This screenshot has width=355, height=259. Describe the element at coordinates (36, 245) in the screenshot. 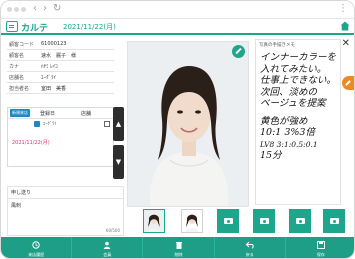

I see `history-icon` at that location.